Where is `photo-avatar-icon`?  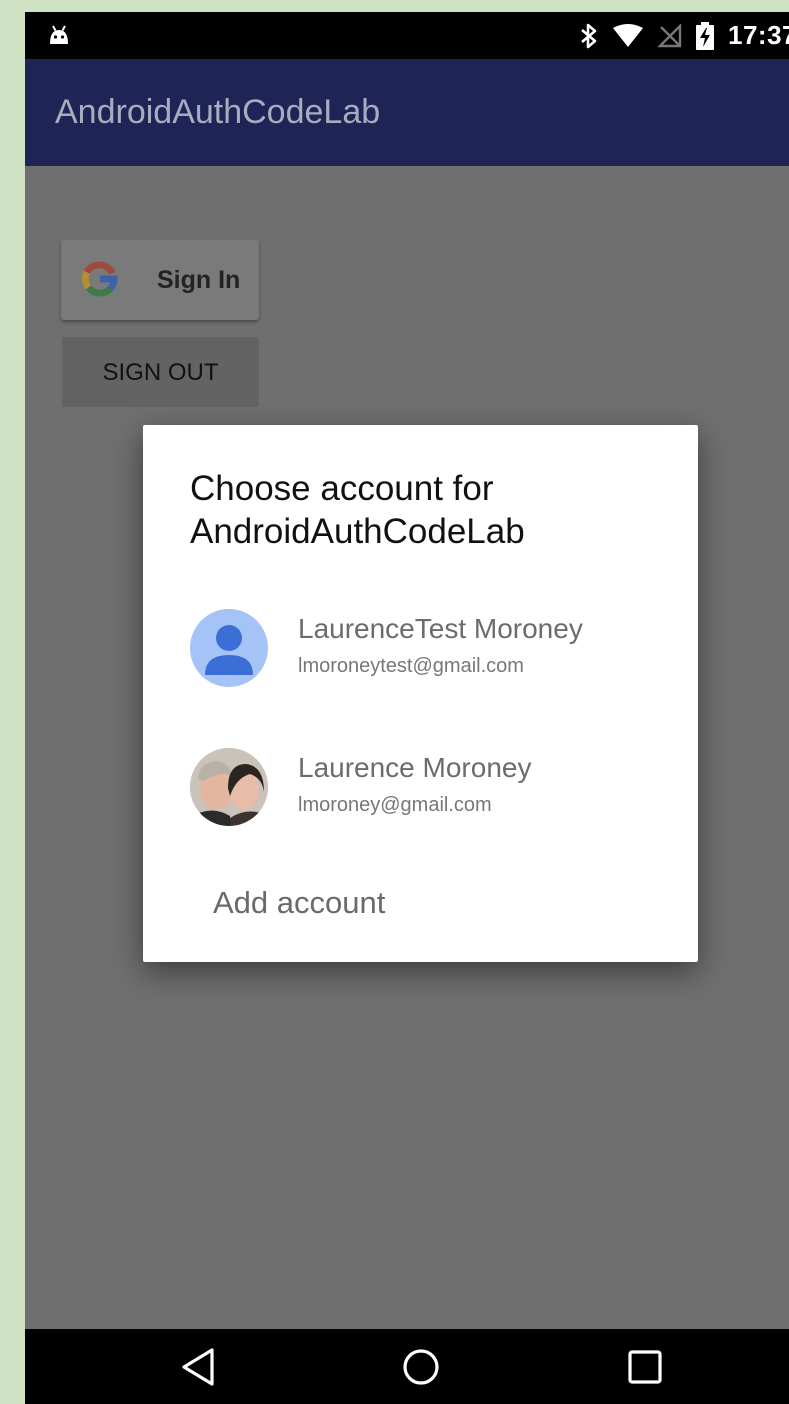 photo-avatar-icon is located at coordinates (229, 787).